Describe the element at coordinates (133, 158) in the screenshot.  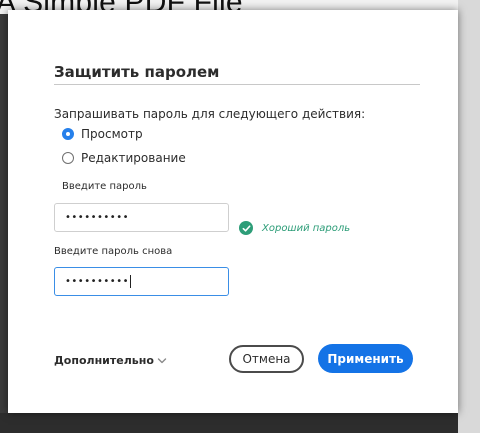
I see `radio-edit-label: Редактирование` at that location.